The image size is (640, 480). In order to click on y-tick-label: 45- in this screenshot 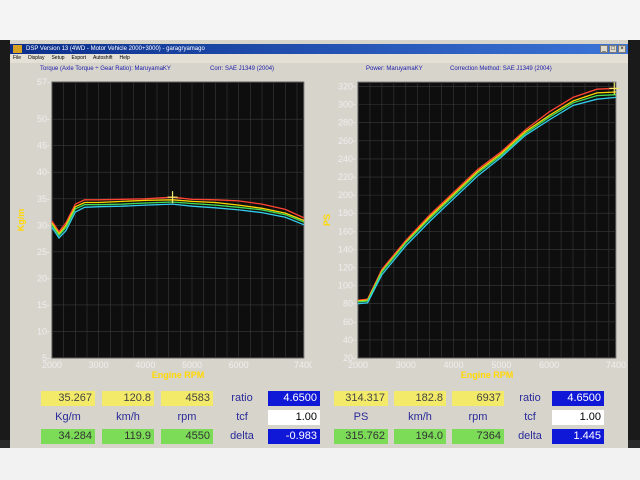, I will do `click(43, 146)`.